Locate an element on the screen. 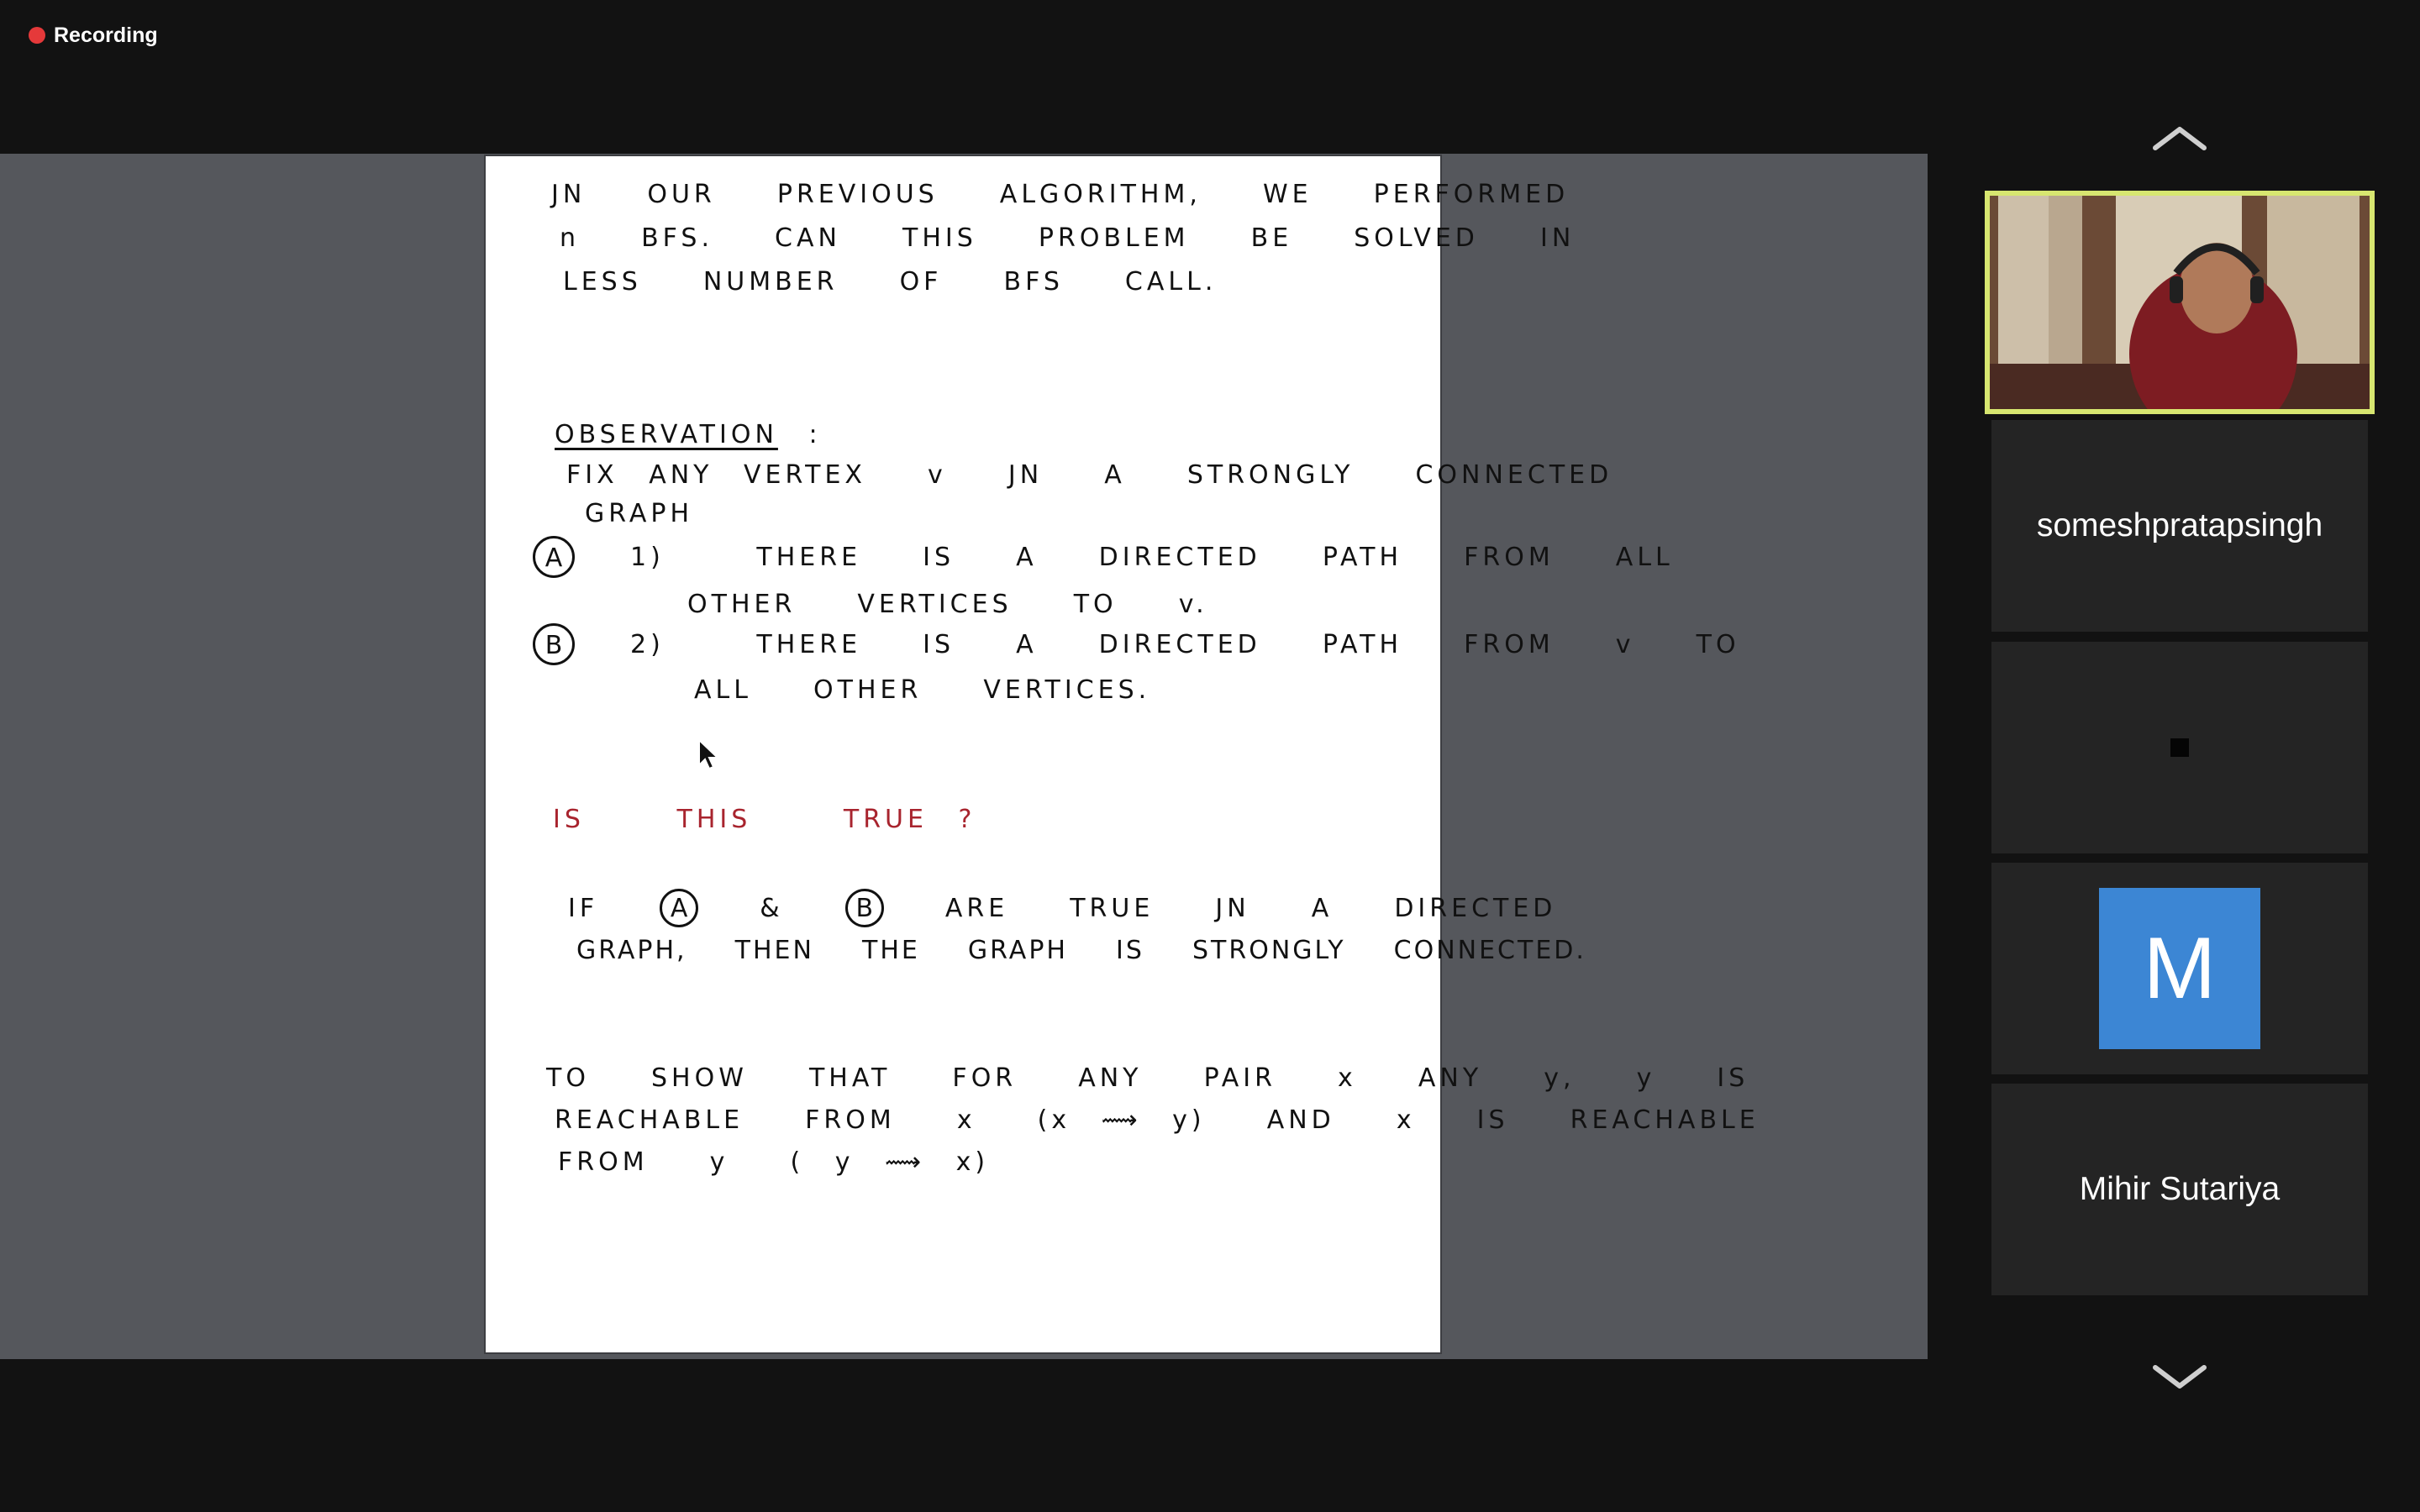 The height and width of the screenshot is (1512, 2420). participant-avatar: M is located at coordinates (2179, 968).